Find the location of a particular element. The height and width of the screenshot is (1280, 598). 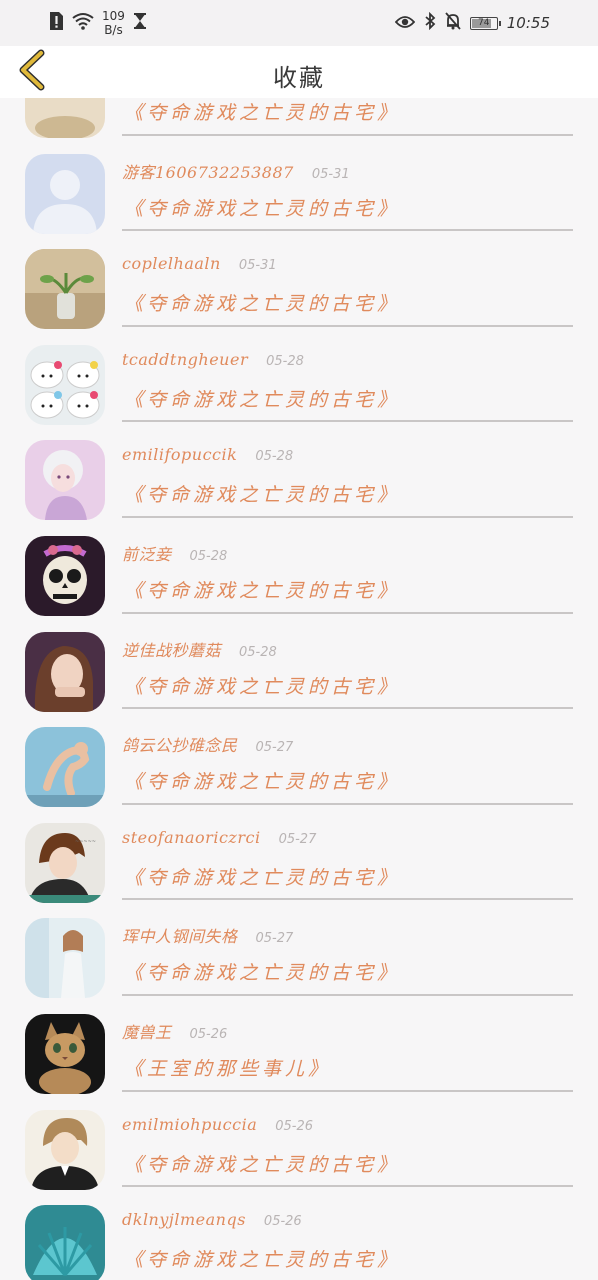

user-name: 鸽云公抄碓念民 05-27 is located at coordinates (207, 744).